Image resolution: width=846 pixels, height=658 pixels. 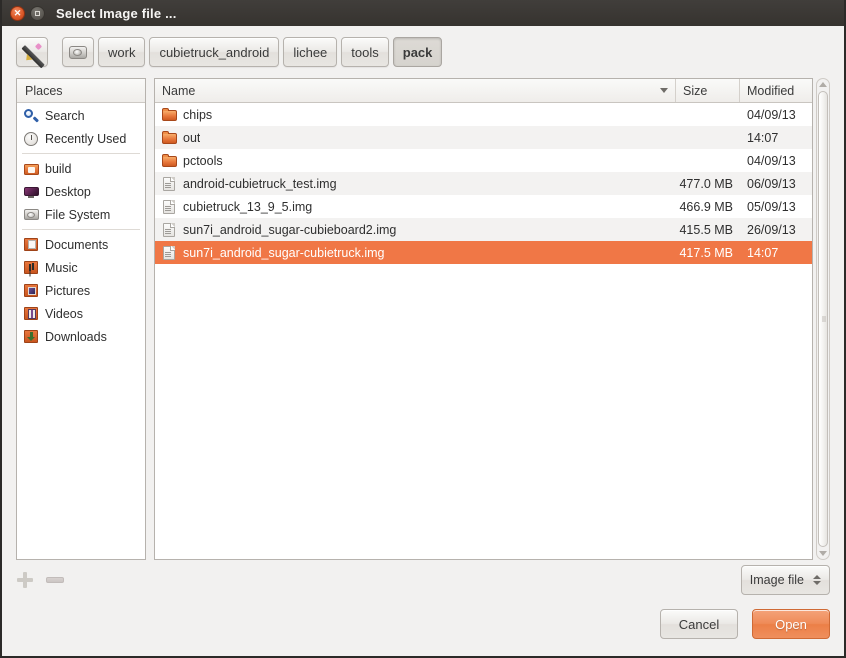 I want to click on vertical-scrollbar, so click(x=823, y=319).